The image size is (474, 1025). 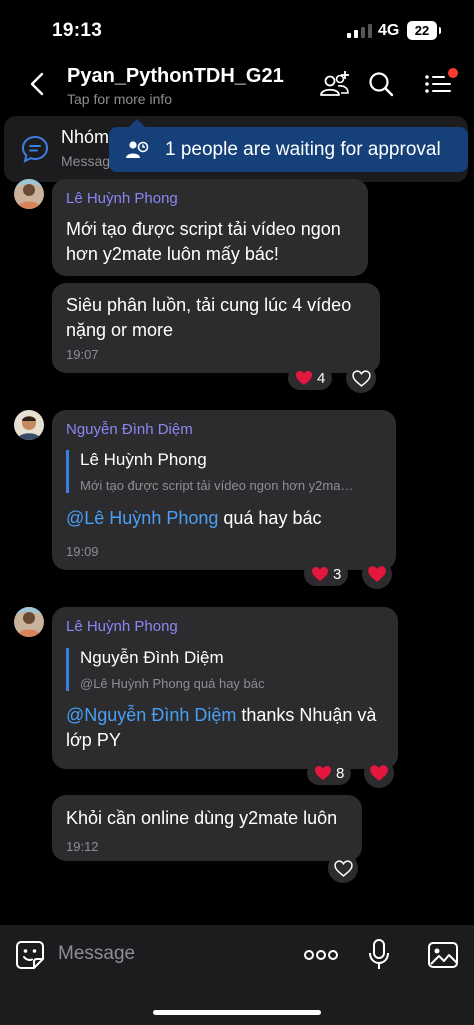 I want to click on chevron-left-icon, so click(x=37, y=84).